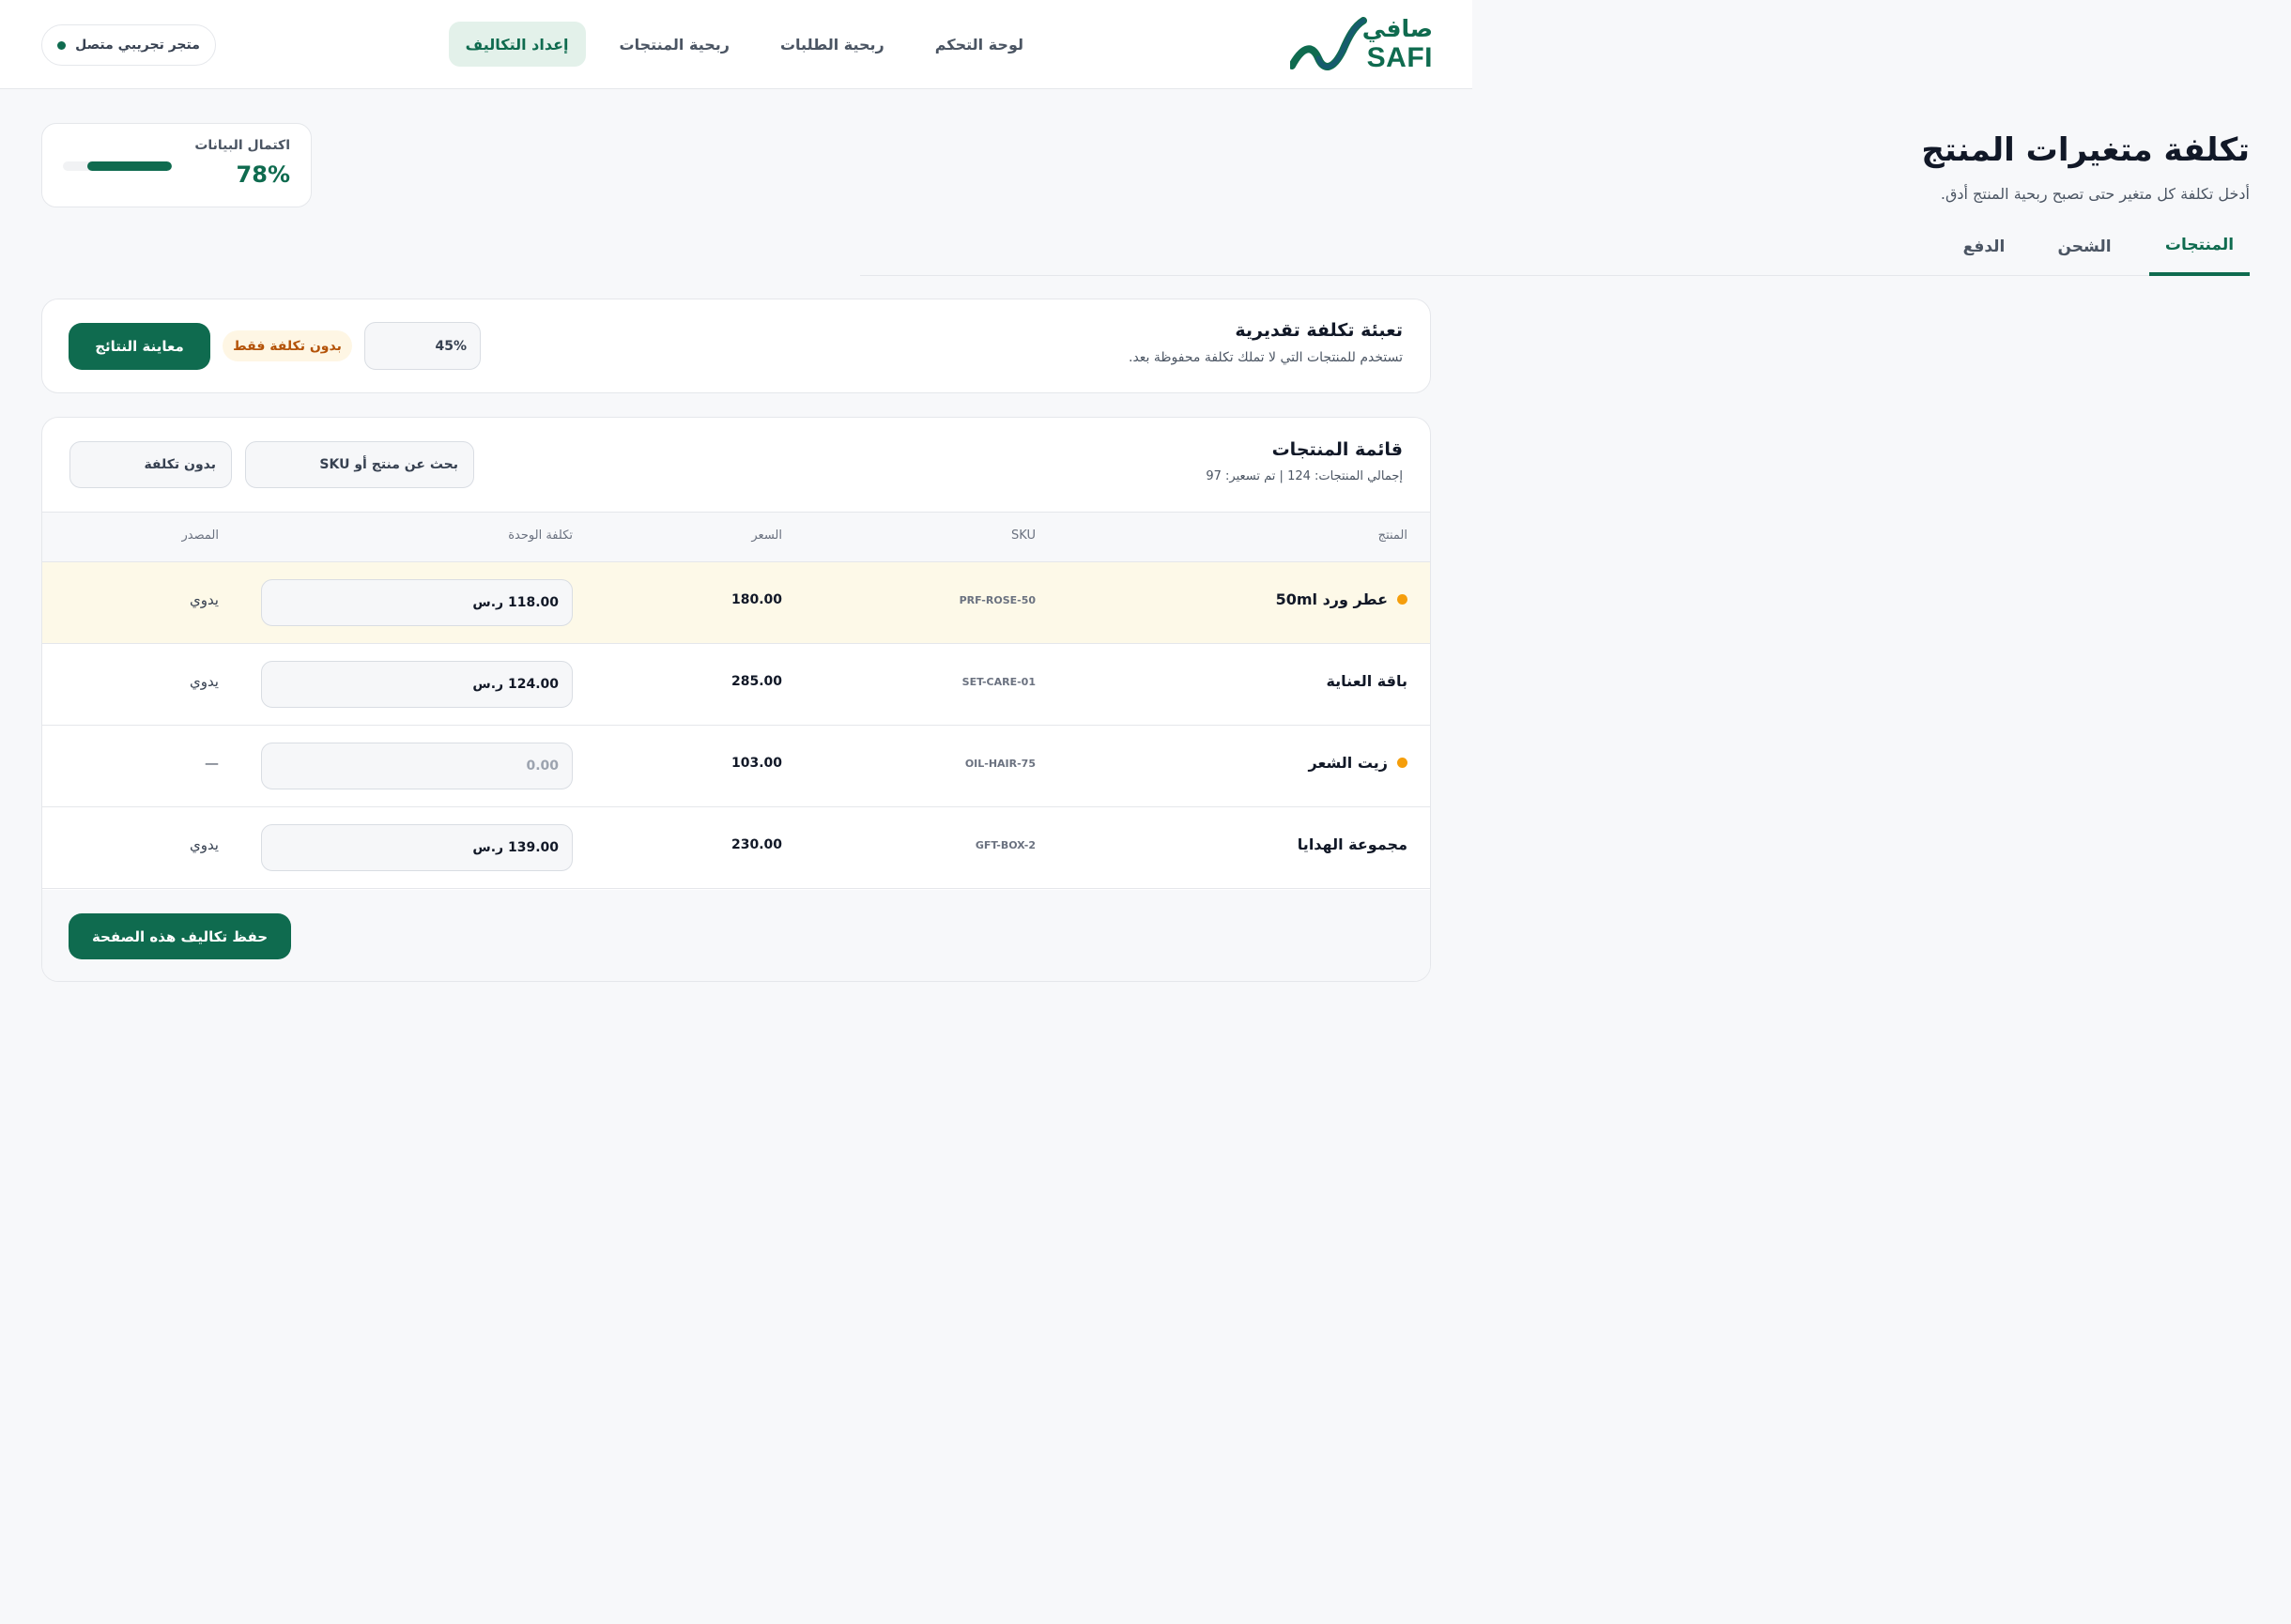  Describe the element at coordinates (999, 682) in the screenshot. I see `product-sku: SET-CARE-01` at that location.